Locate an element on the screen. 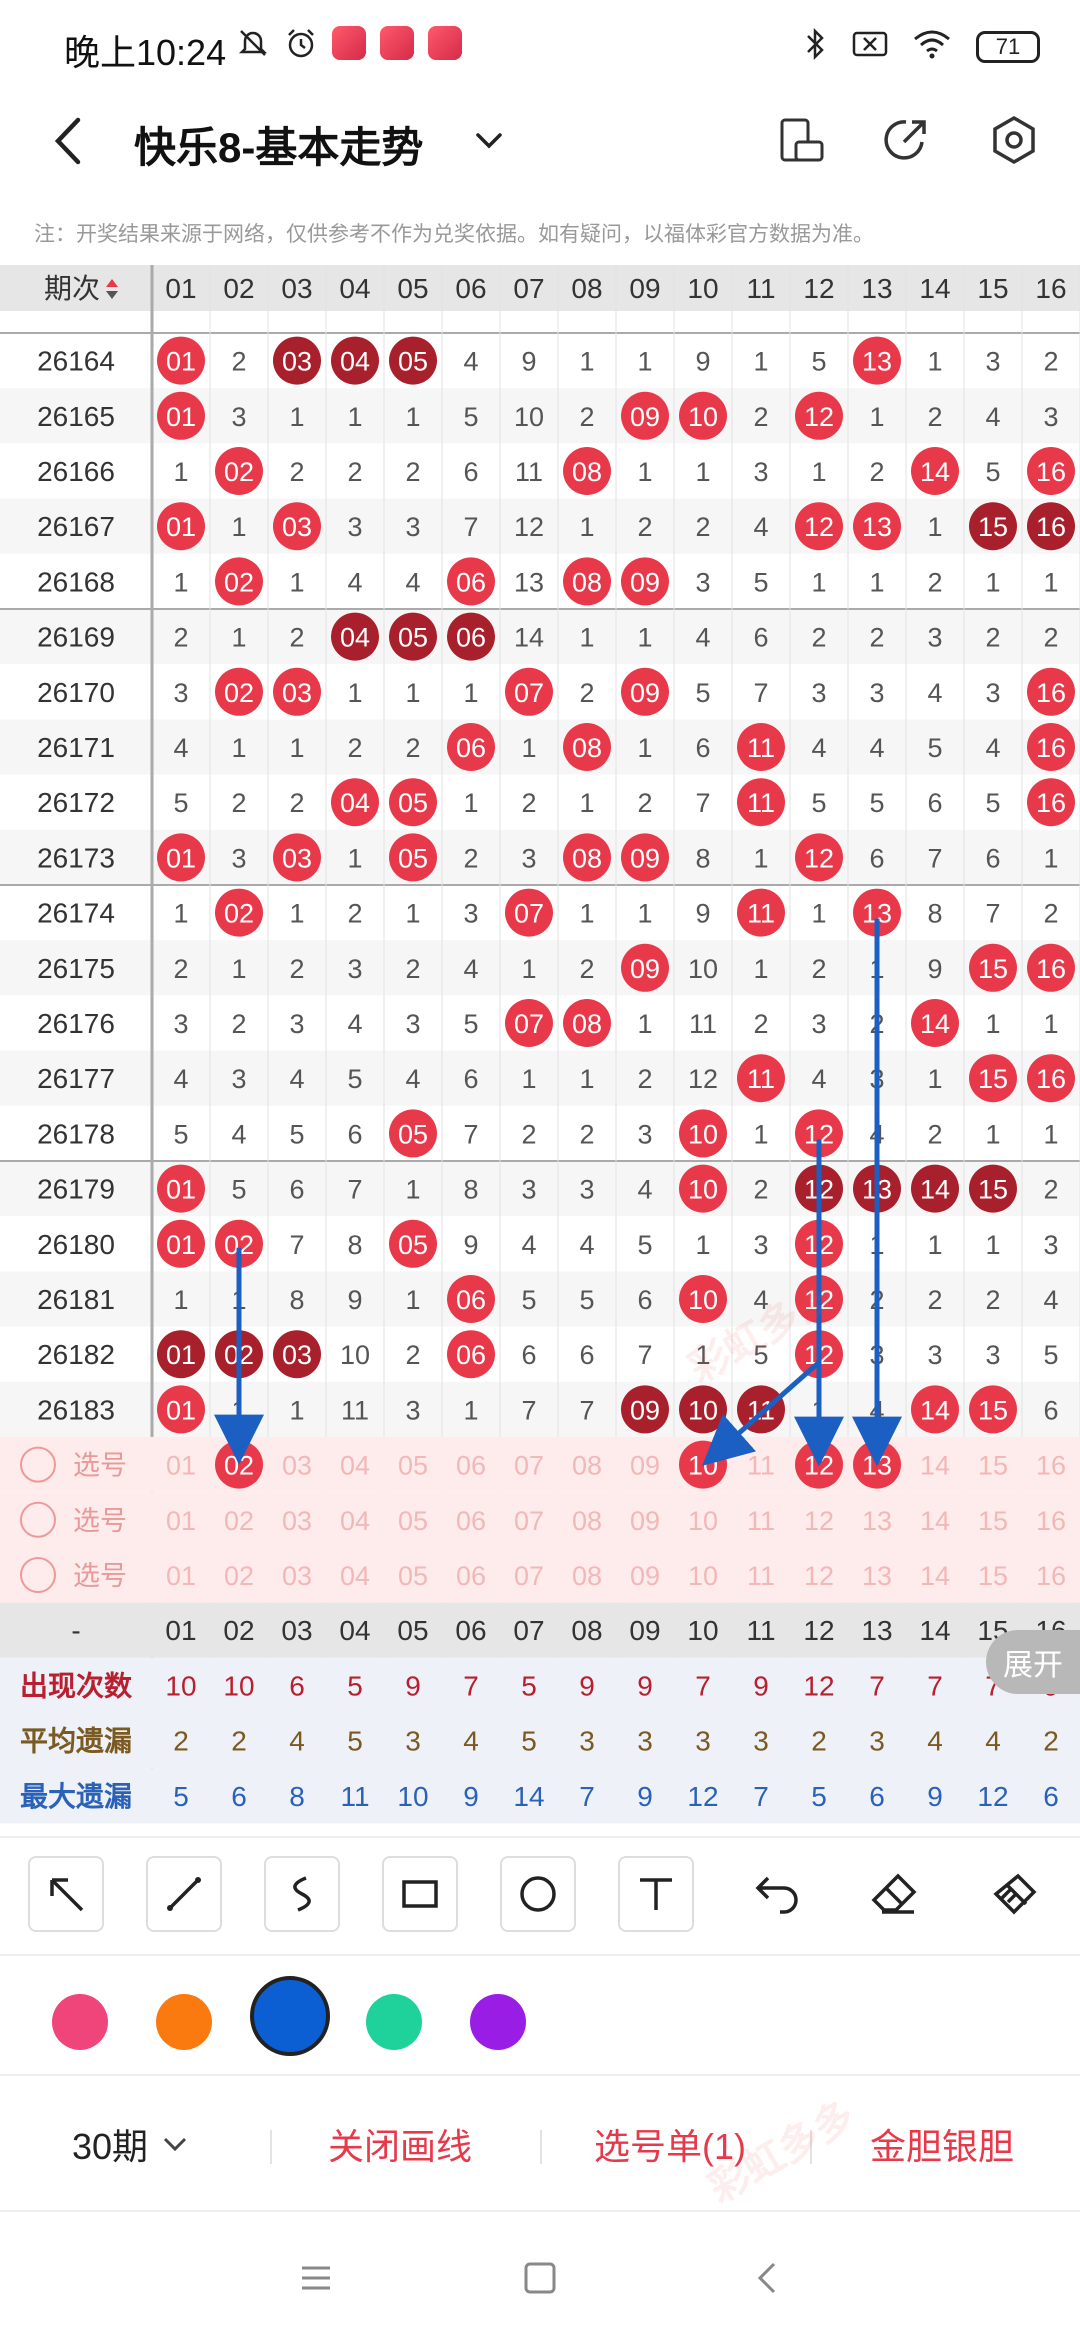 The height and width of the screenshot is (2340, 1080). back-arrow-icon is located at coordinates (69, 141).